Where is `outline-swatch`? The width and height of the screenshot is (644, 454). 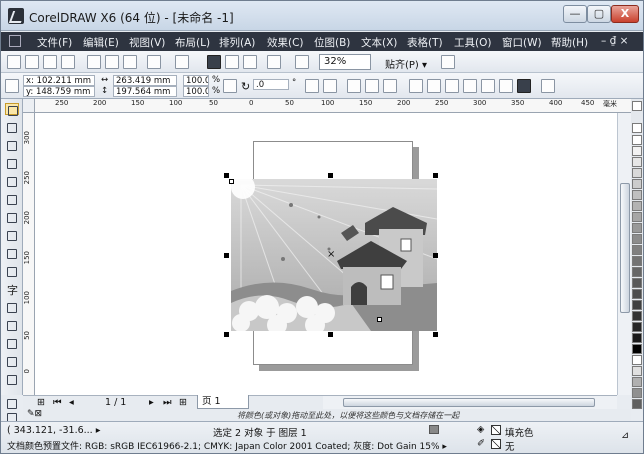
outline-swatch is located at coordinates (496, 444).